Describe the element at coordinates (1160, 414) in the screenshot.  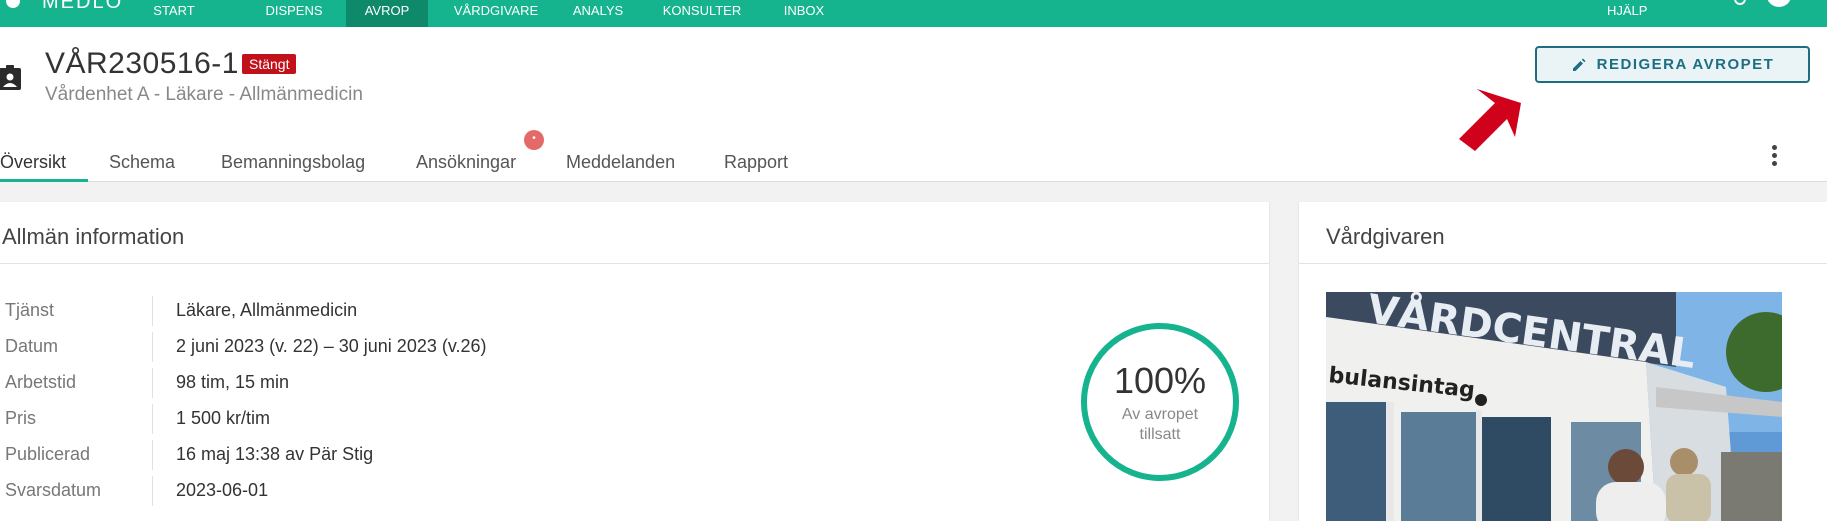
I see `fill-caption-line: Av avropet` at that location.